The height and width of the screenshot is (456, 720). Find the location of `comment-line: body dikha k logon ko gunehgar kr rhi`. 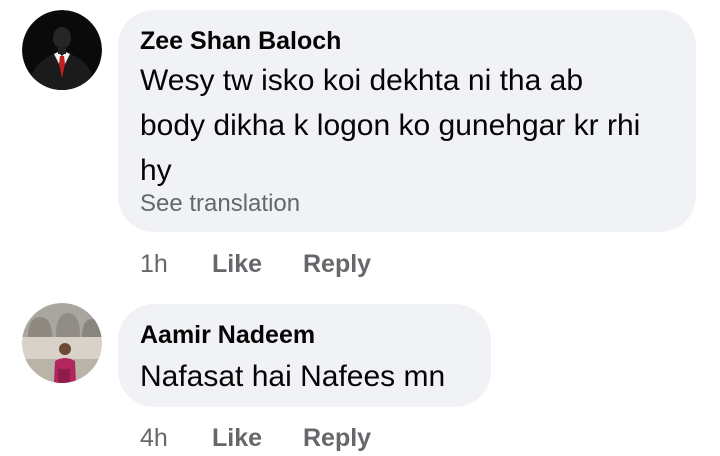

comment-line: body dikha k logon ko gunehgar kr rhi is located at coordinates (390, 125).